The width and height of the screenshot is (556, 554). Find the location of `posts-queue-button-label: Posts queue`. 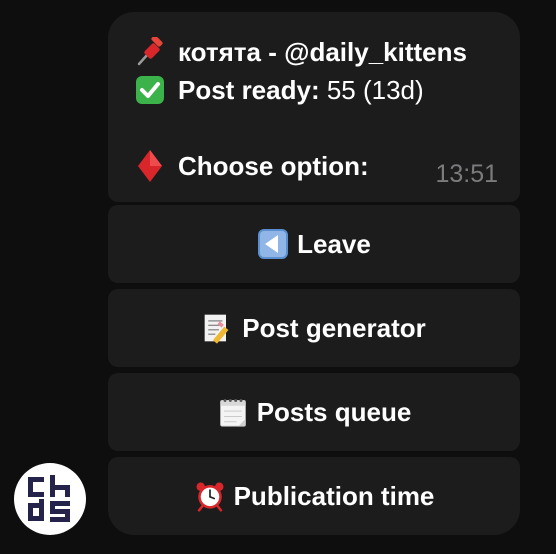

posts-queue-button-label: Posts queue is located at coordinates (334, 411).